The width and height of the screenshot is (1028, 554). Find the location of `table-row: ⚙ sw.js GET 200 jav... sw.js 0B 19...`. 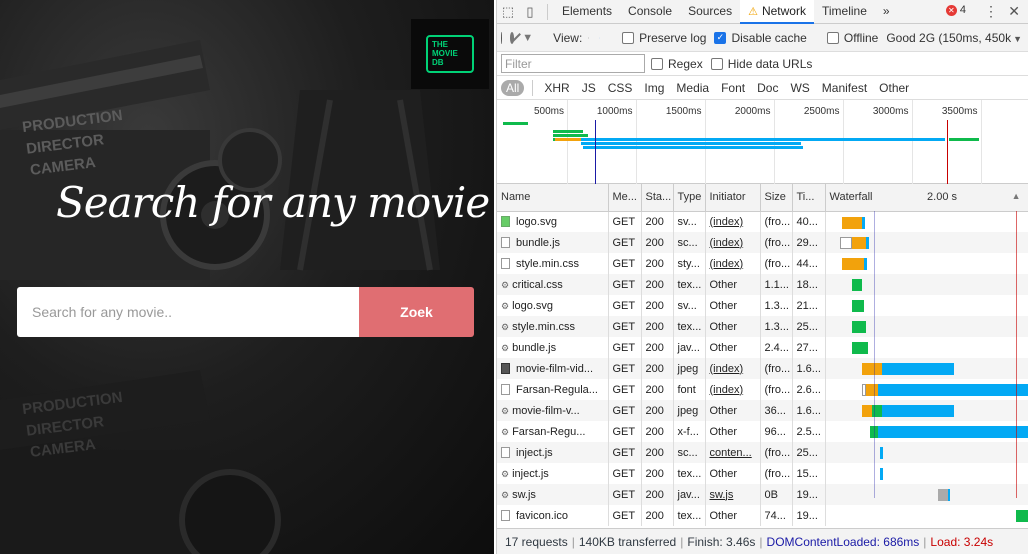

table-row: ⚙ sw.js GET 200 jav... sw.js 0B 19... is located at coordinates (762, 494).